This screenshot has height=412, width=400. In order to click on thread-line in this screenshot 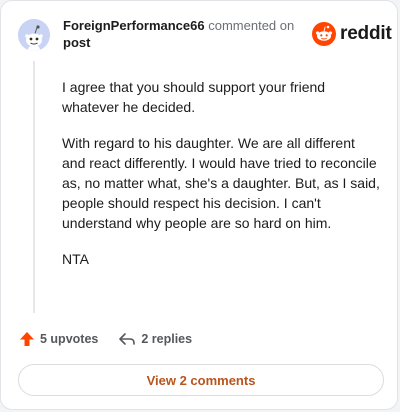, I will do `click(34, 187)`.